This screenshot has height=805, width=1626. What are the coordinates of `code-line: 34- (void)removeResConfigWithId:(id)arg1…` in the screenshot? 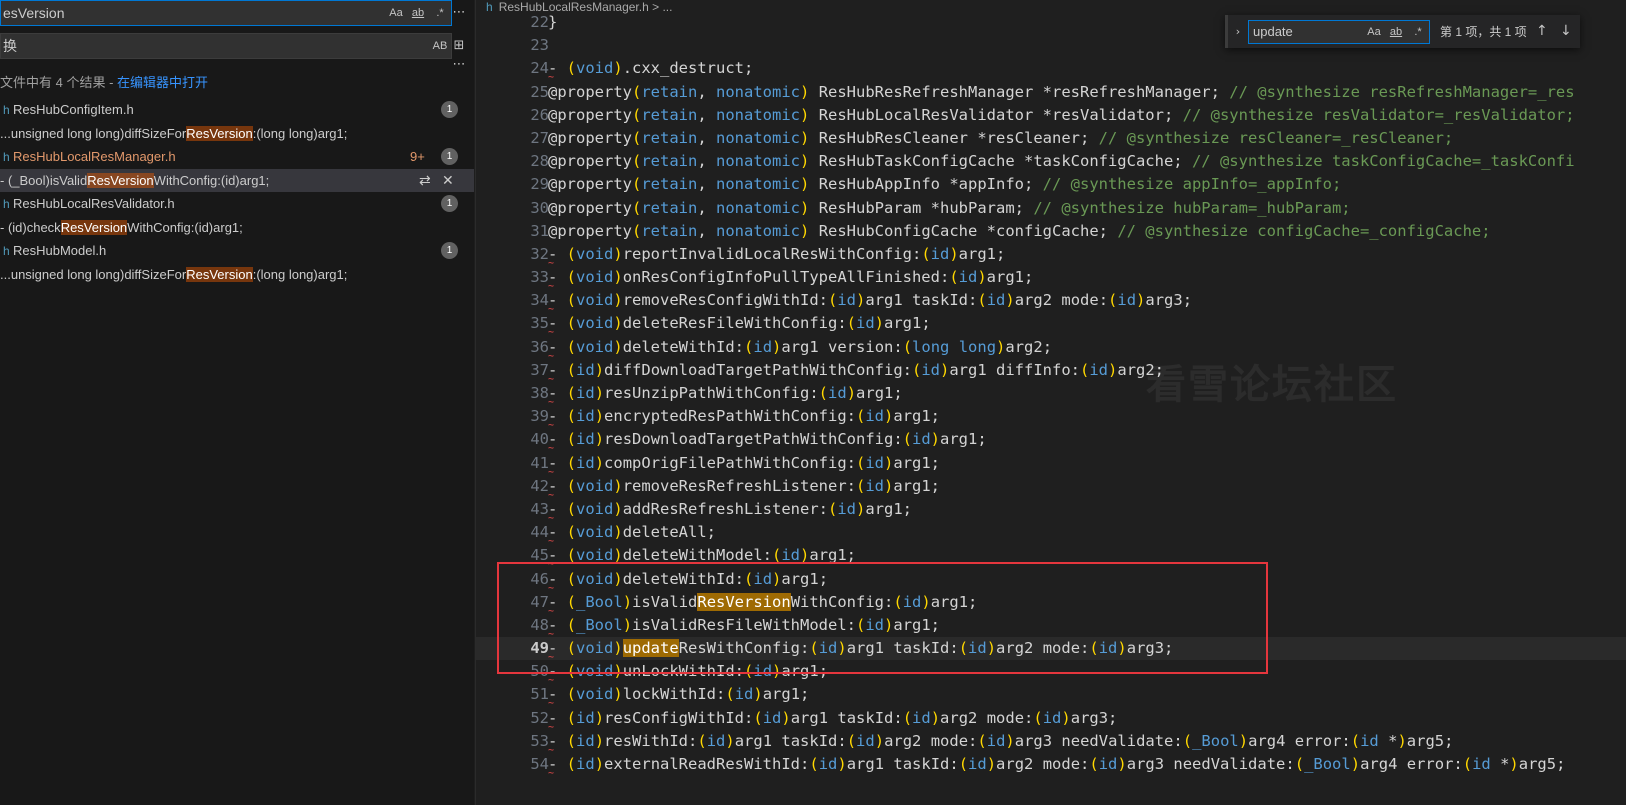 It's located at (1051, 302).